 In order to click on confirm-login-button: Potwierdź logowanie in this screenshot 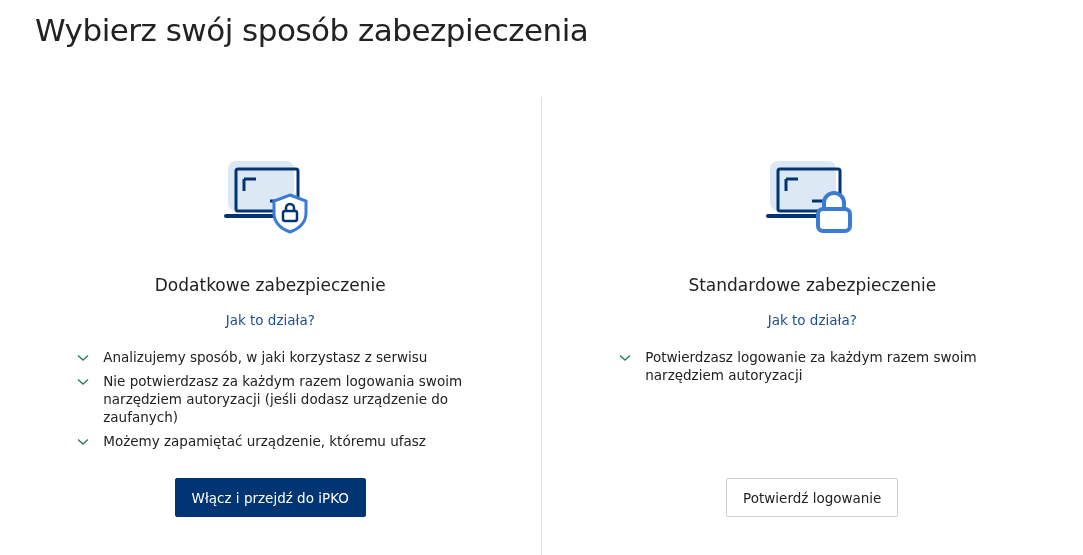, I will do `click(812, 498)`.